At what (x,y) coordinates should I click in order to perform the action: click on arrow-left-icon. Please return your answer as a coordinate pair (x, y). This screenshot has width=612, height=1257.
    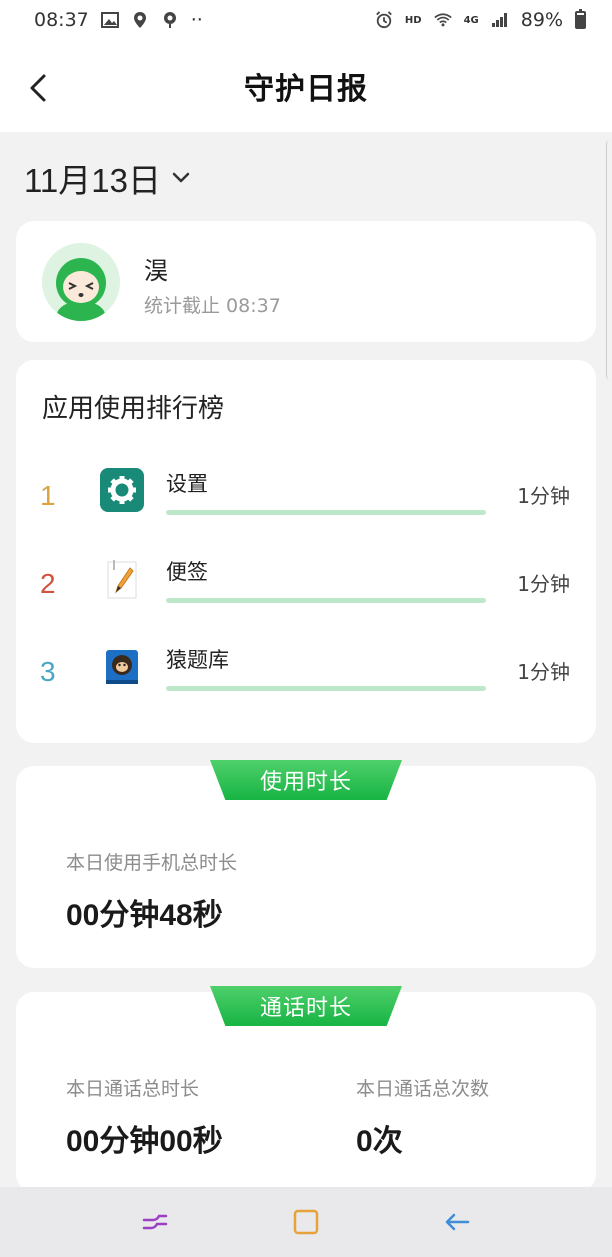
    Looking at the image, I should click on (457, 1222).